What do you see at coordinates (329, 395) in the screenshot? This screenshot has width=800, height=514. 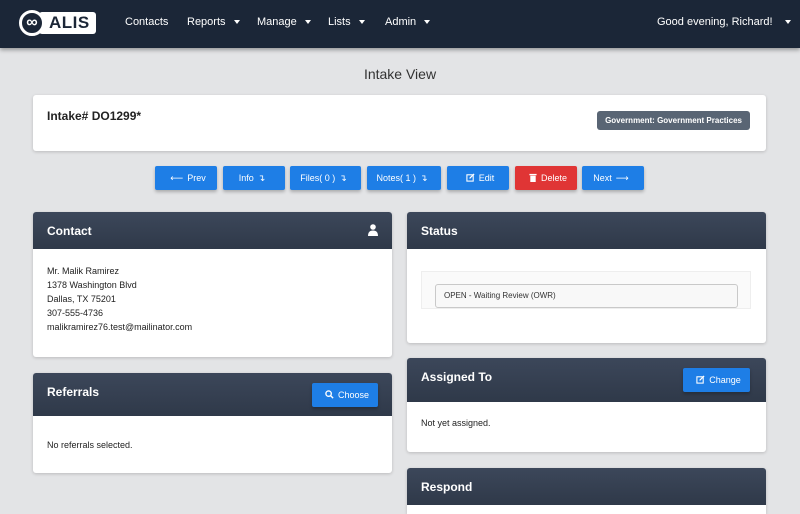 I see `search-icon` at bounding box center [329, 395].